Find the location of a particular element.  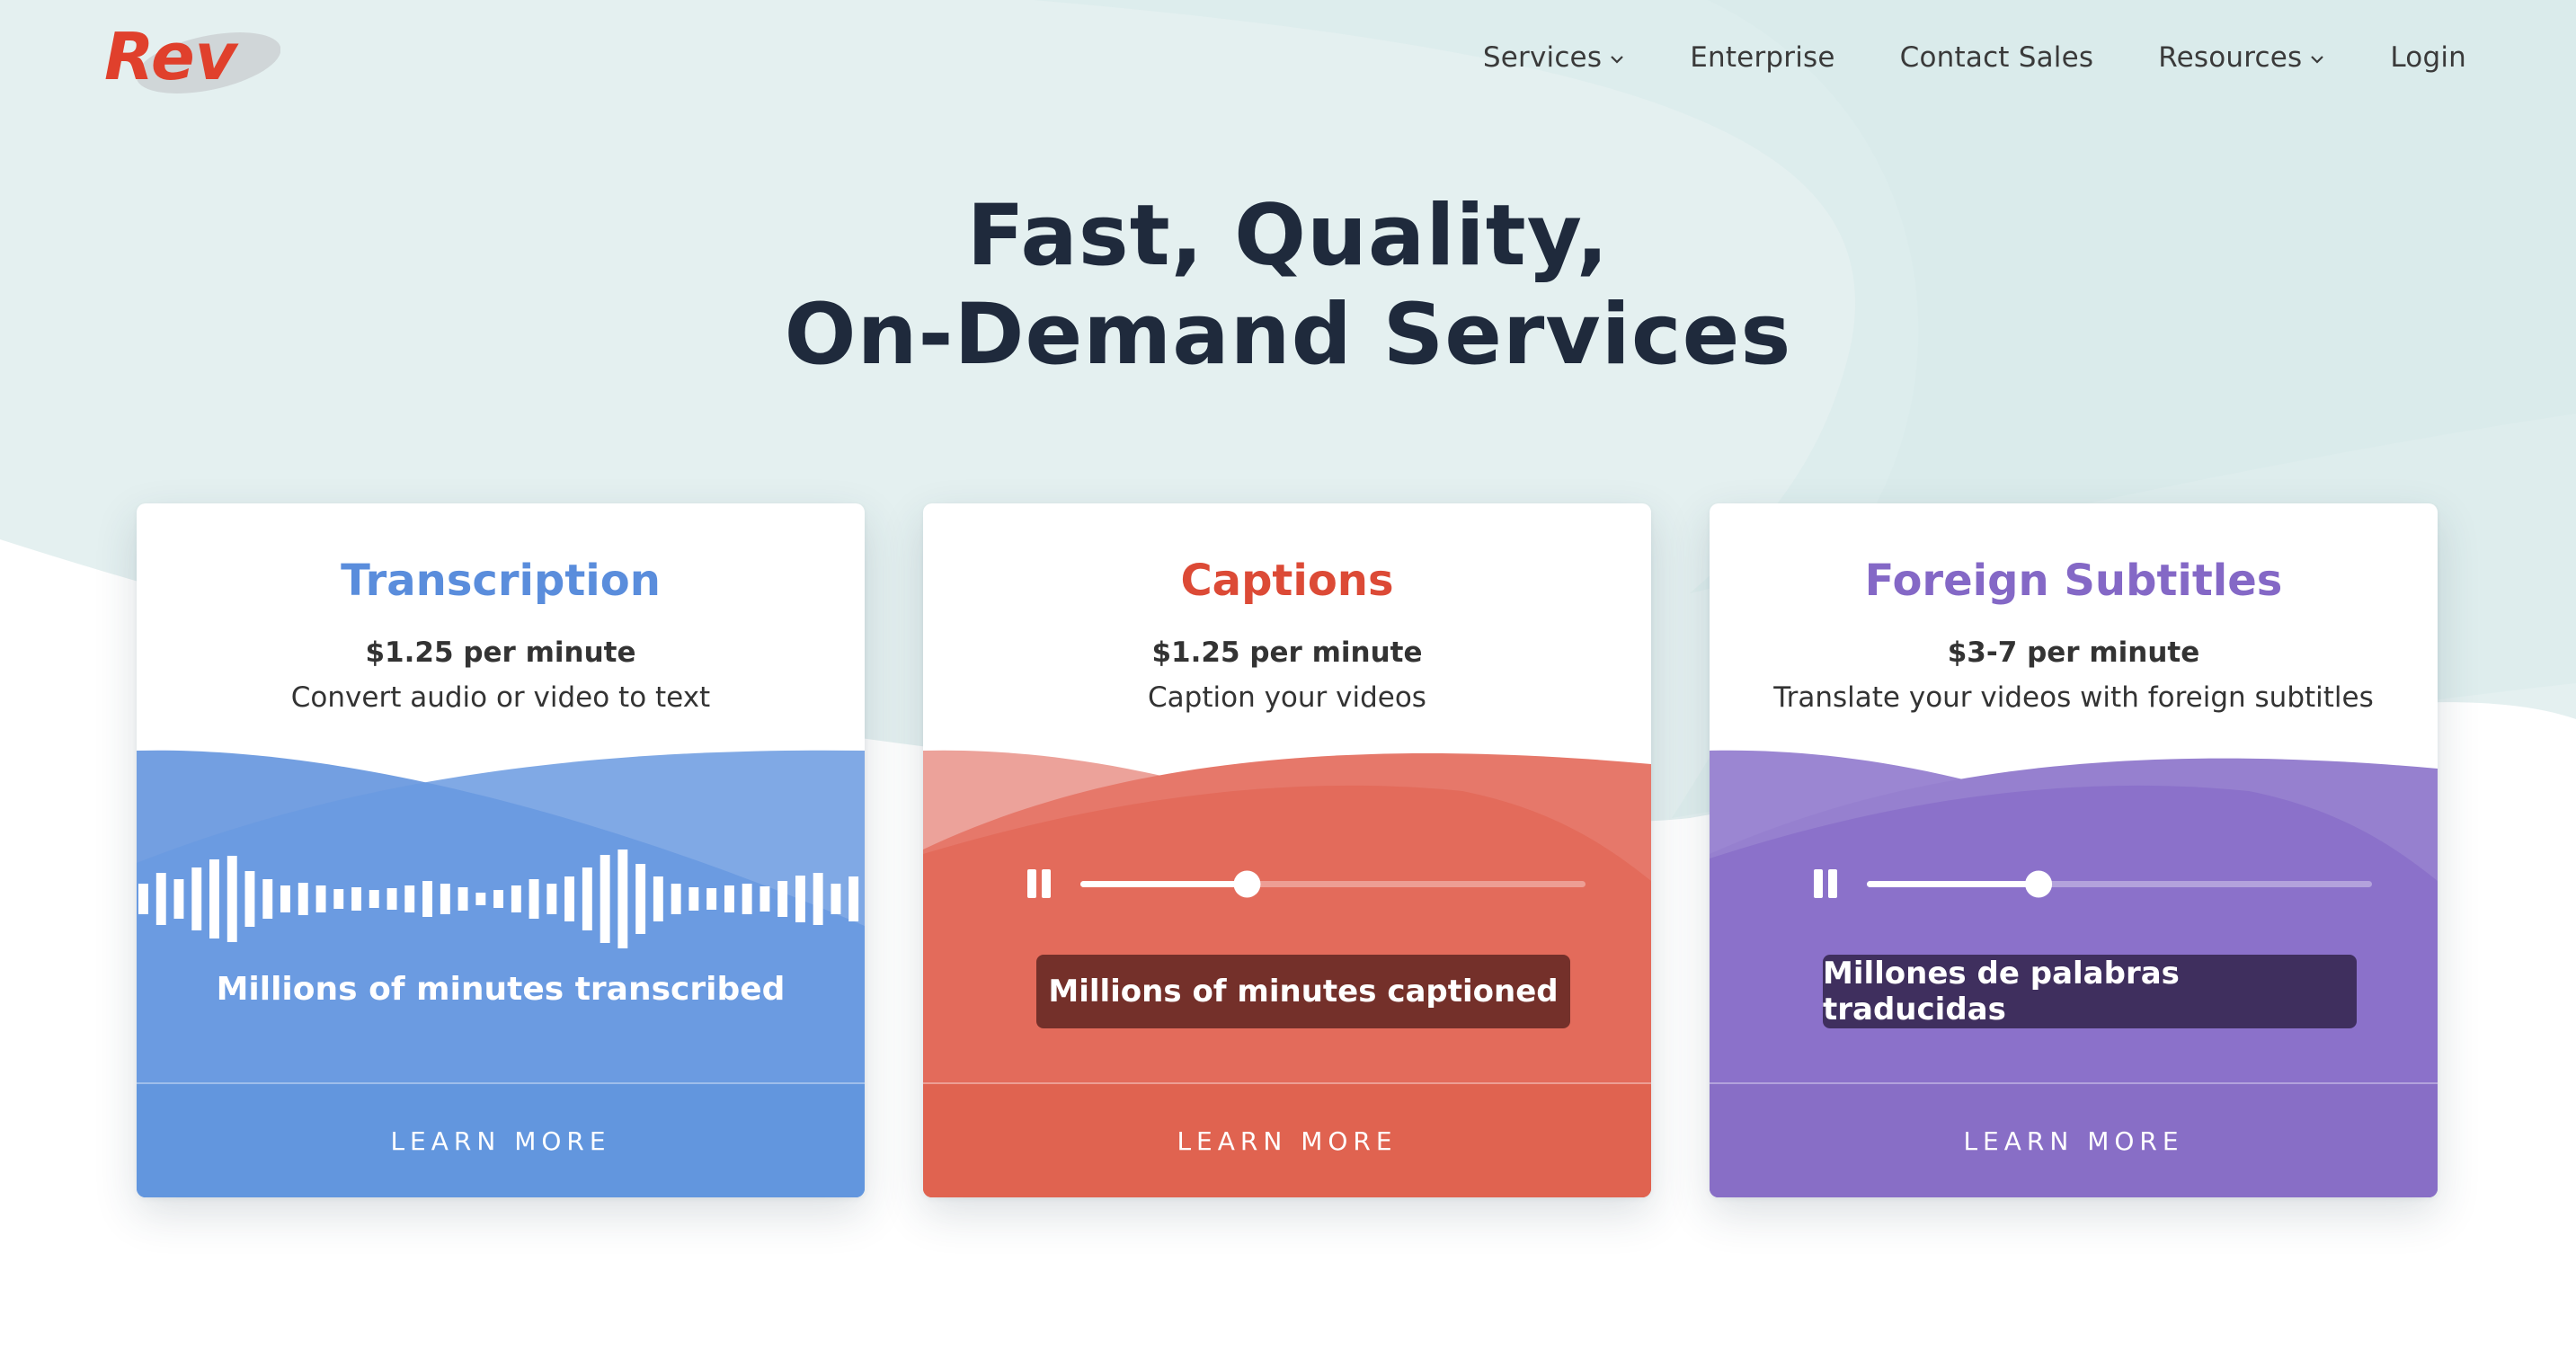

card-description: Convert audio or video to text is located at coordinates (500, 697).